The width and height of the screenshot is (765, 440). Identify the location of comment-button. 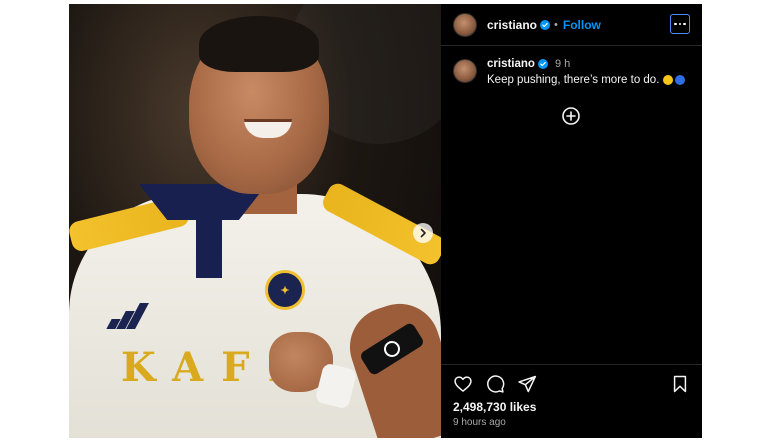
(495, 384).